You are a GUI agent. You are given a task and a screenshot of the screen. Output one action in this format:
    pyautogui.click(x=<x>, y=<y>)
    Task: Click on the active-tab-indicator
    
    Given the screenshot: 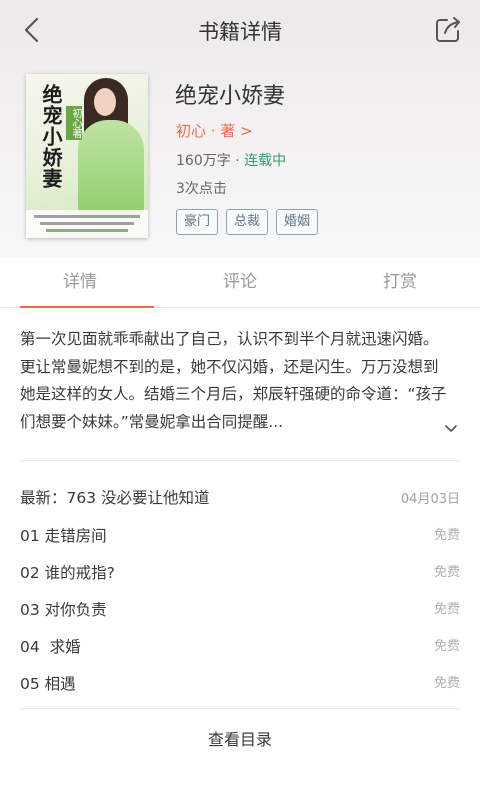 What is the action you would take?
    pyautogui.click(x=87, y=307)
    